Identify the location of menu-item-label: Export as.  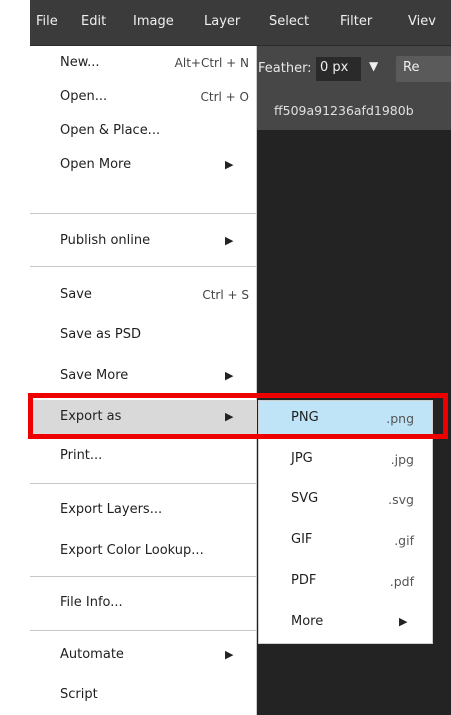
(91, 416).